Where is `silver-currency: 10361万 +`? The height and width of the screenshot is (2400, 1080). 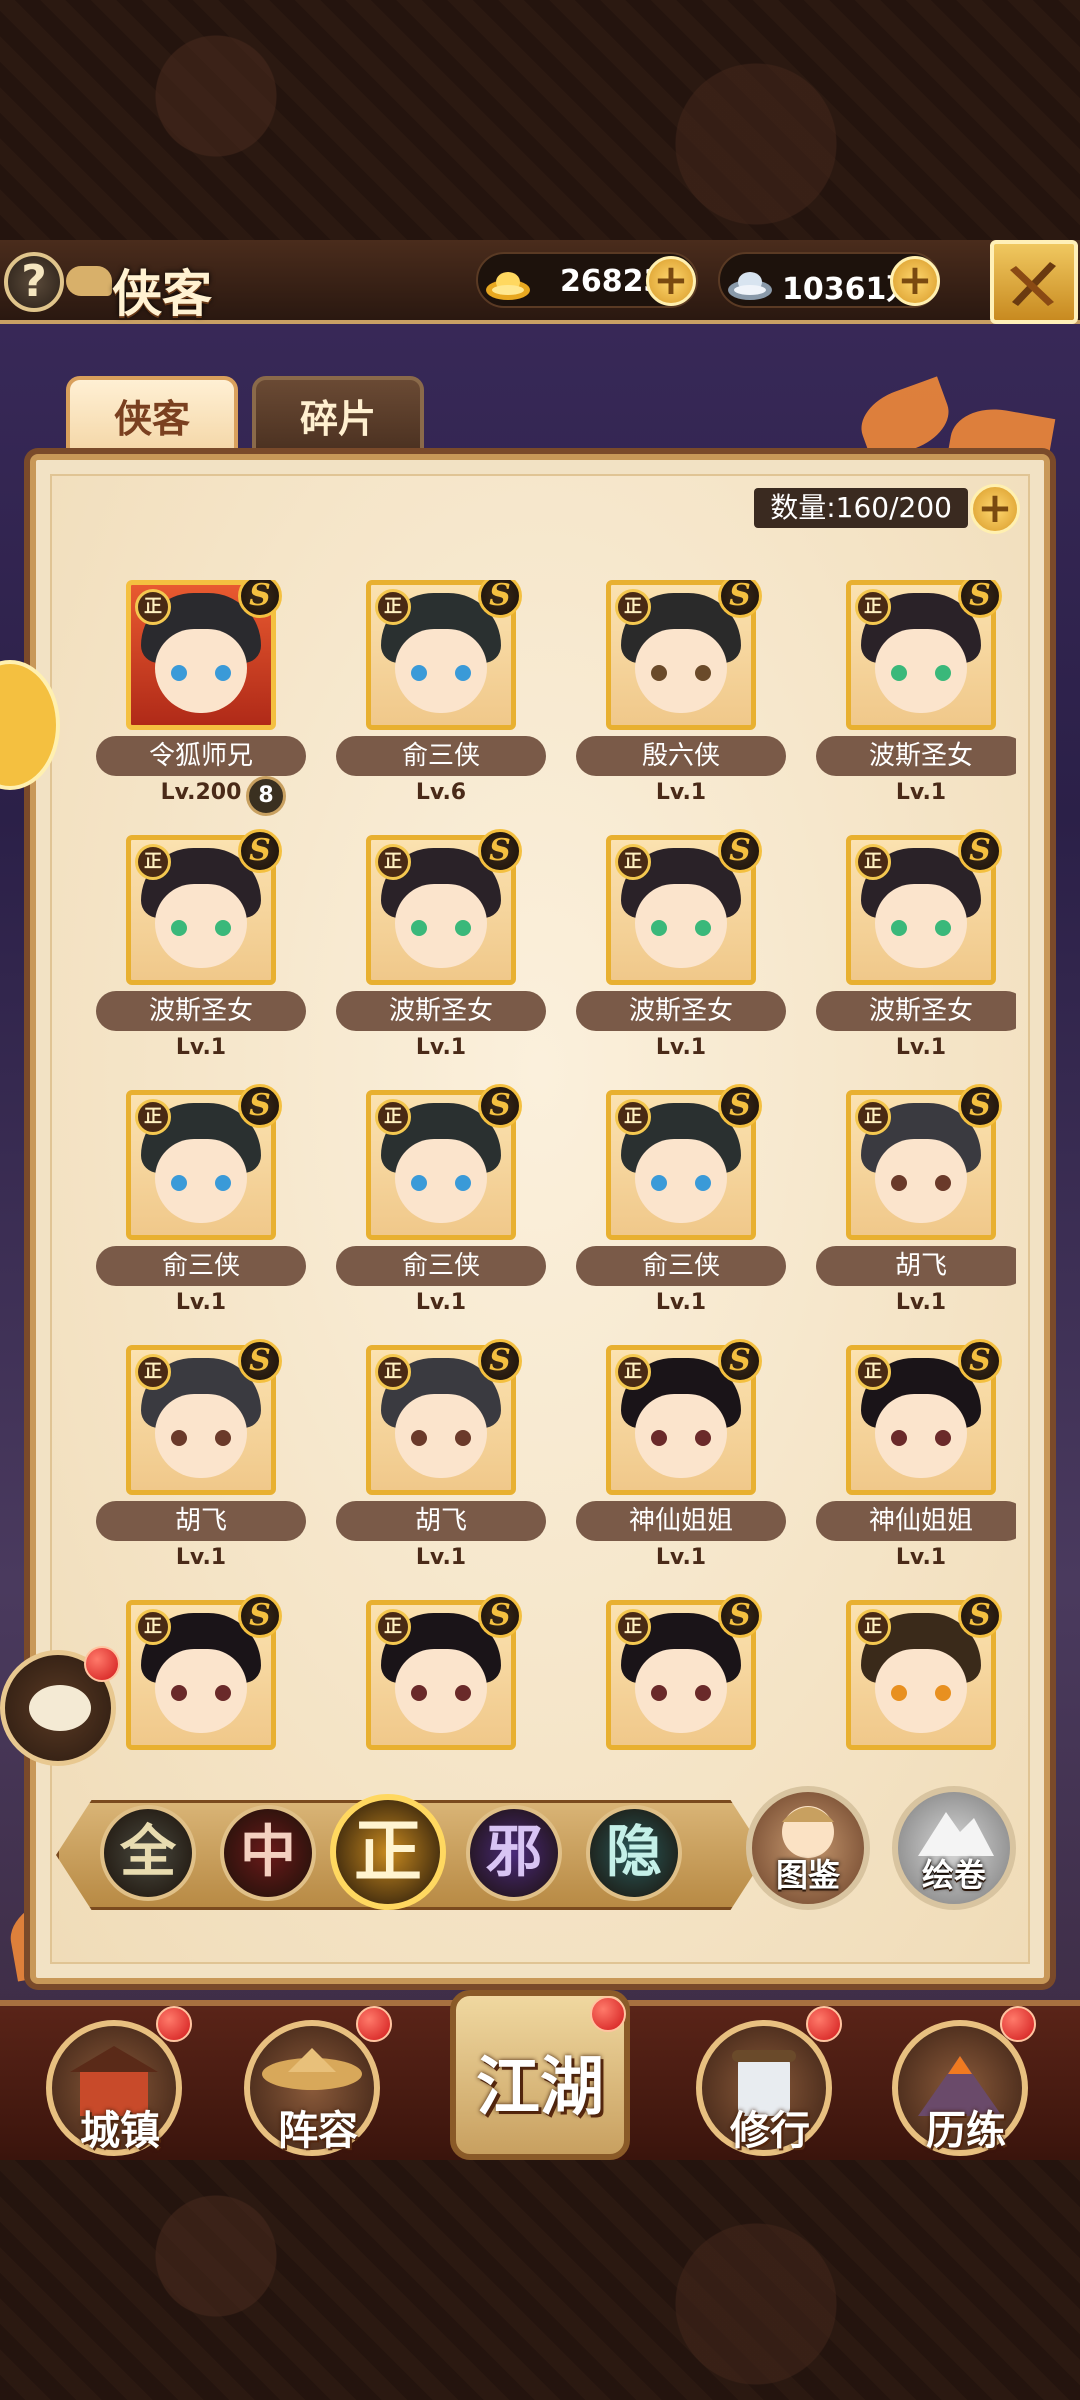
silver-currency: 10361万 + is located at coordinates (829, 280).